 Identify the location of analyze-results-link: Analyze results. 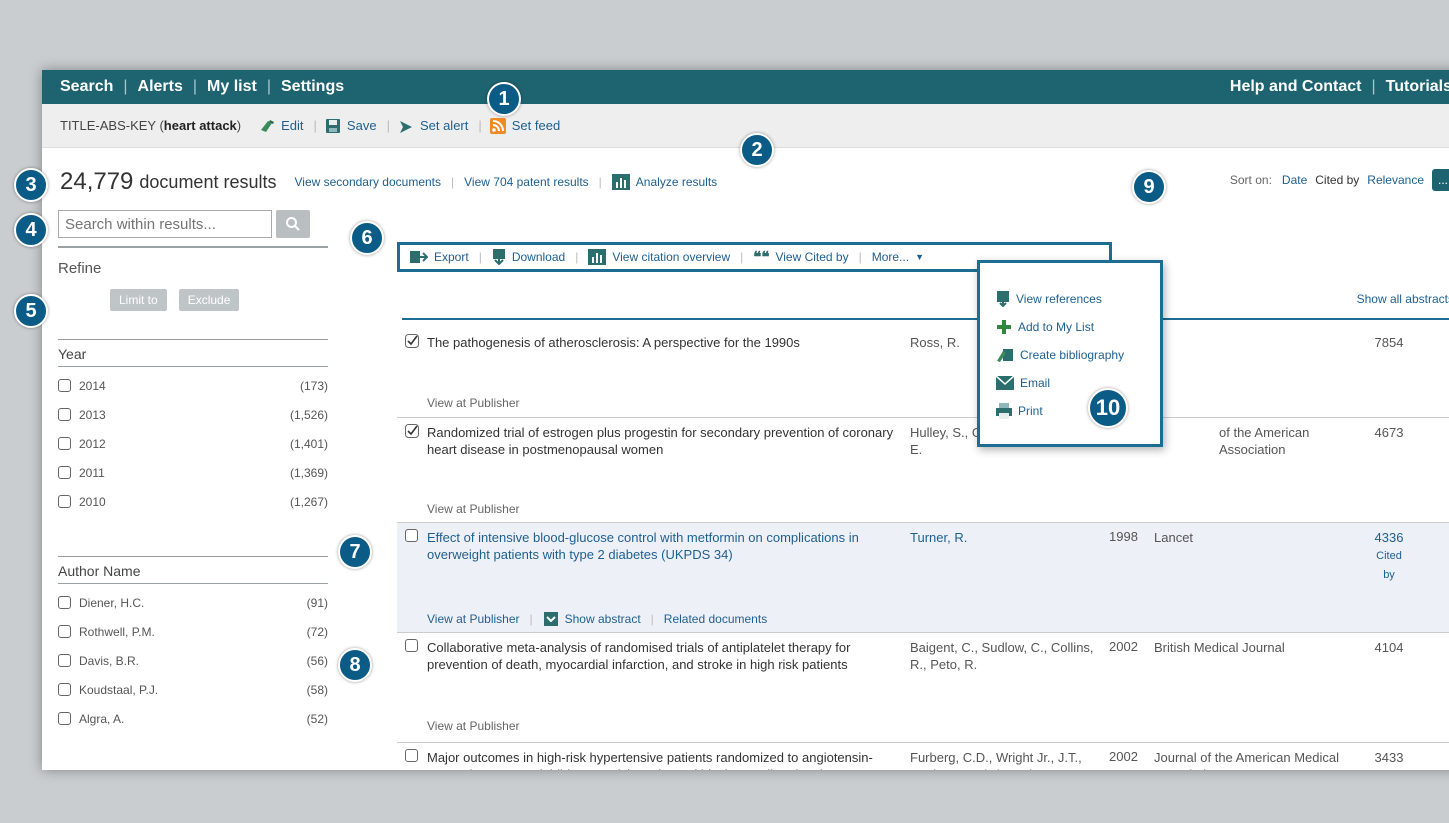
(676, 182).